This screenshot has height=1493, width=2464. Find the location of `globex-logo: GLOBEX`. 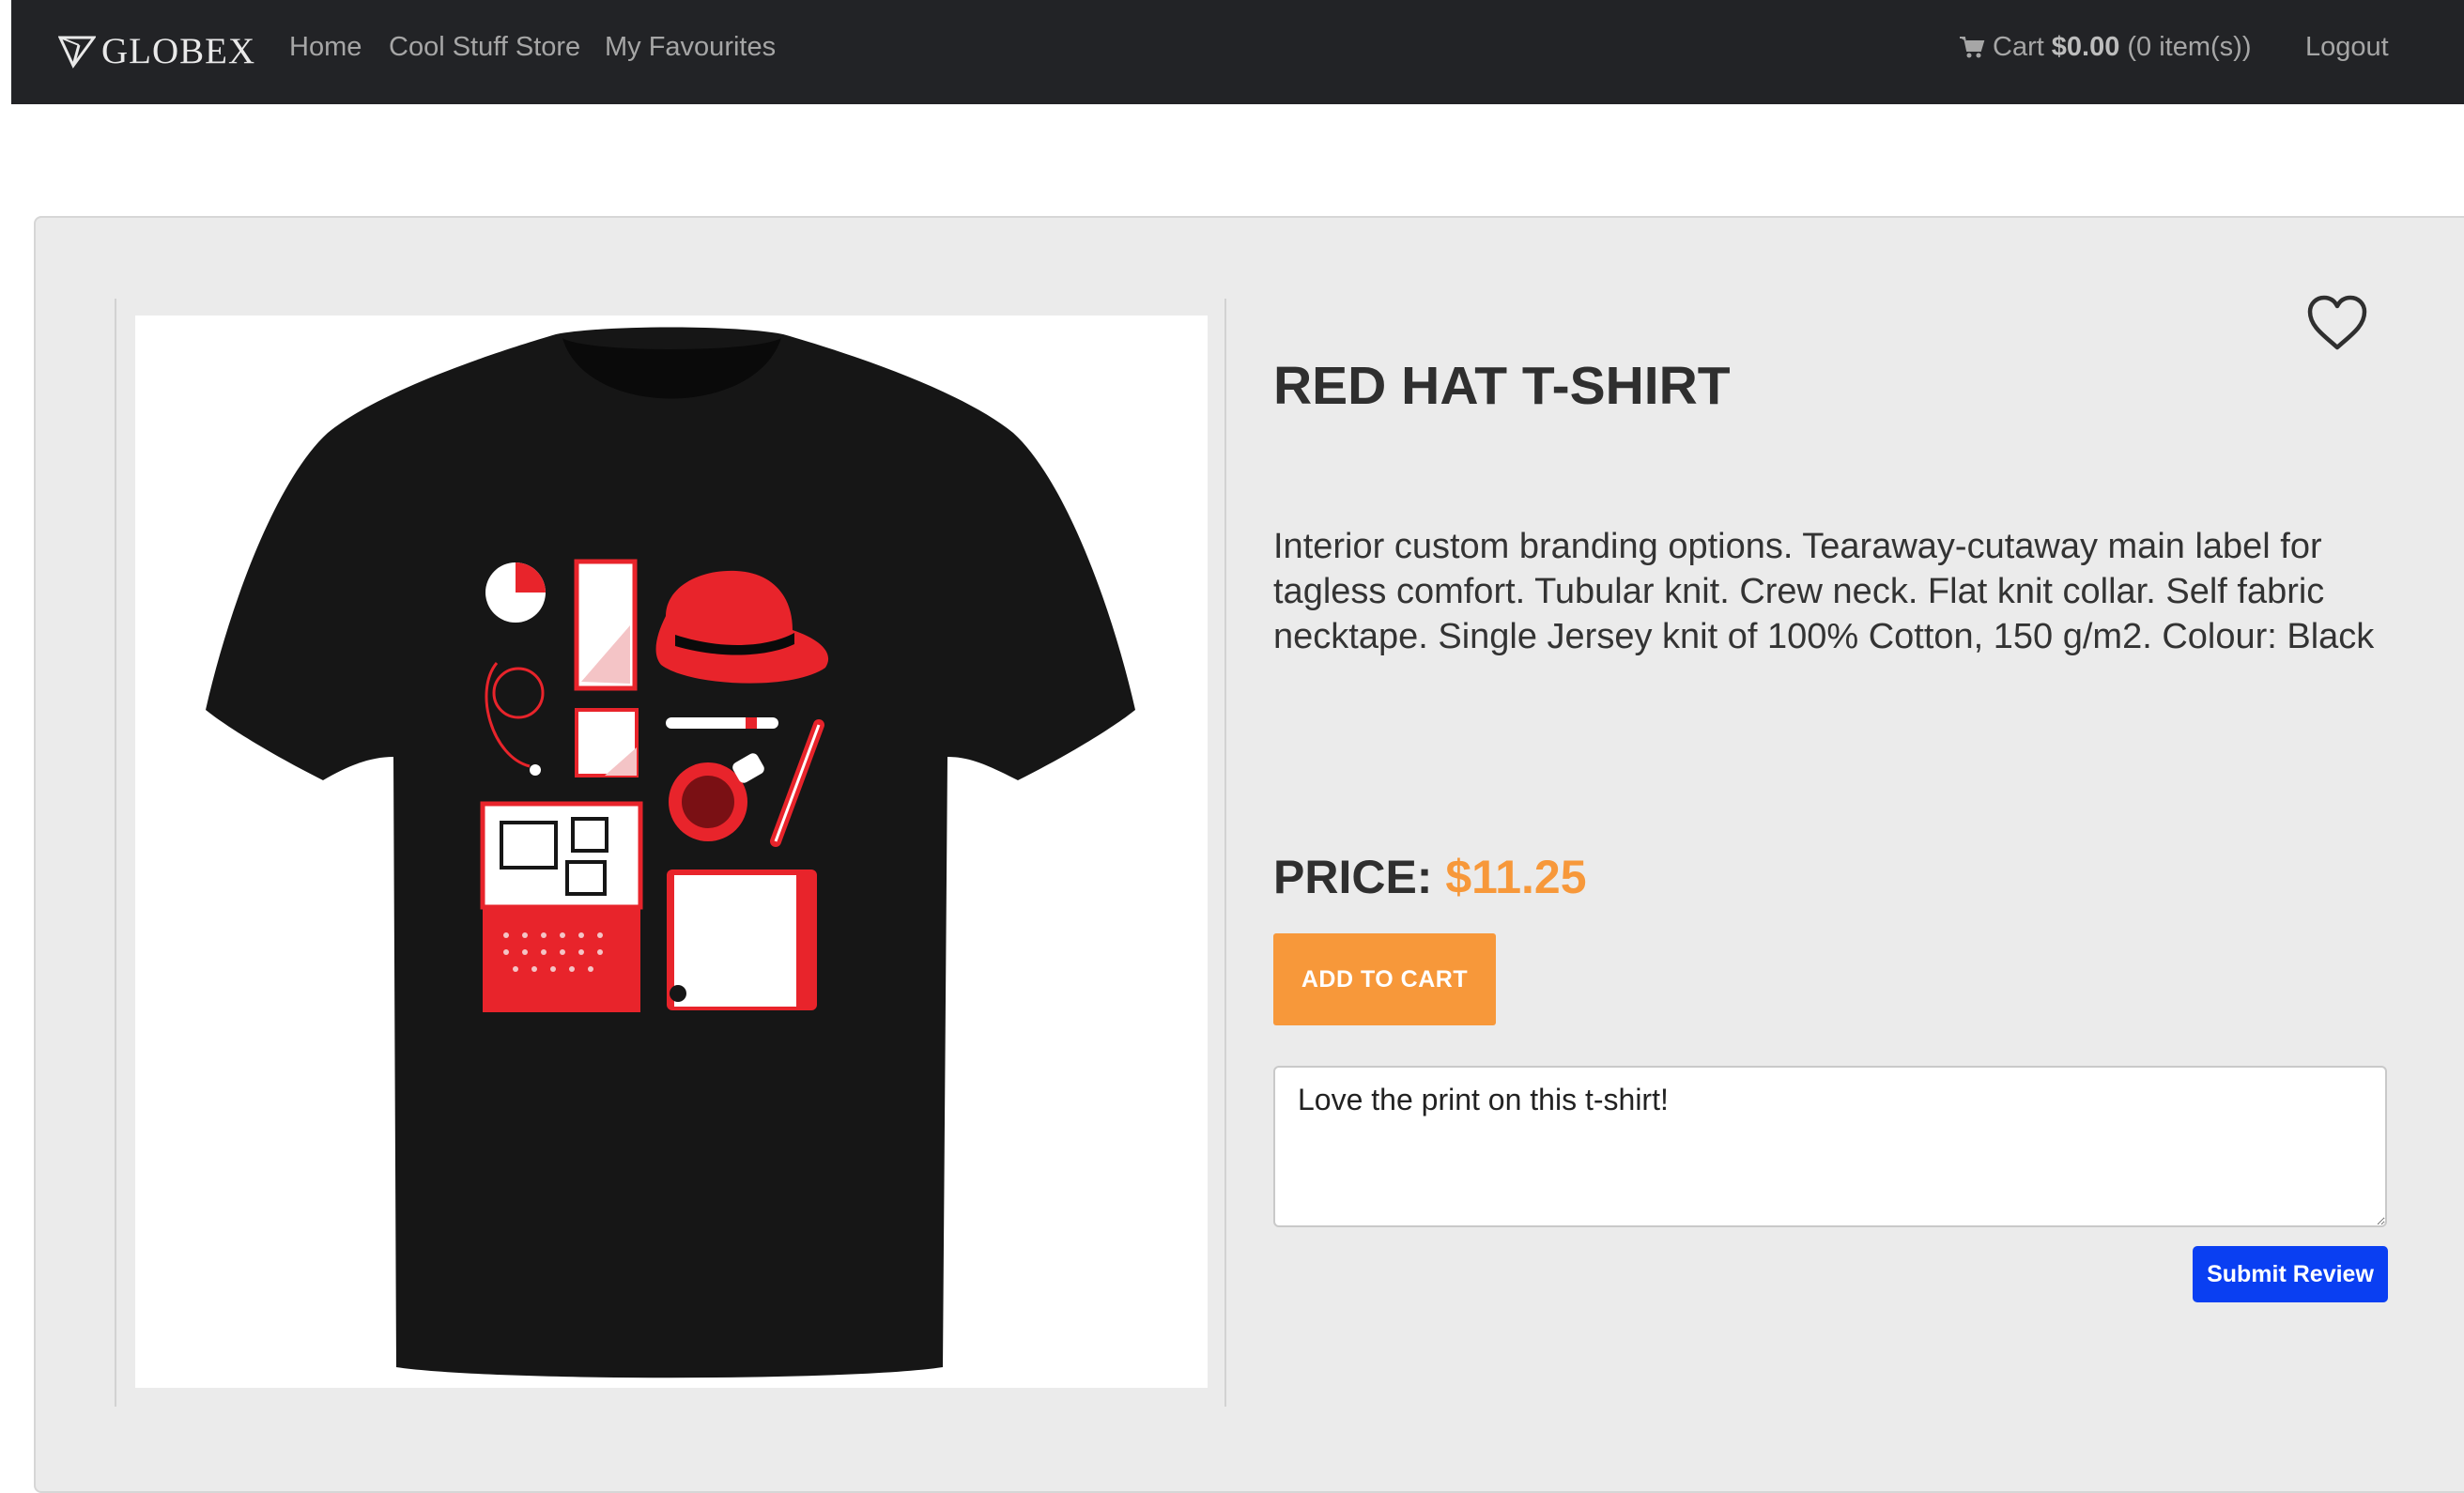

globex-logo: GLOBEX is located at coordinates (156, 51).